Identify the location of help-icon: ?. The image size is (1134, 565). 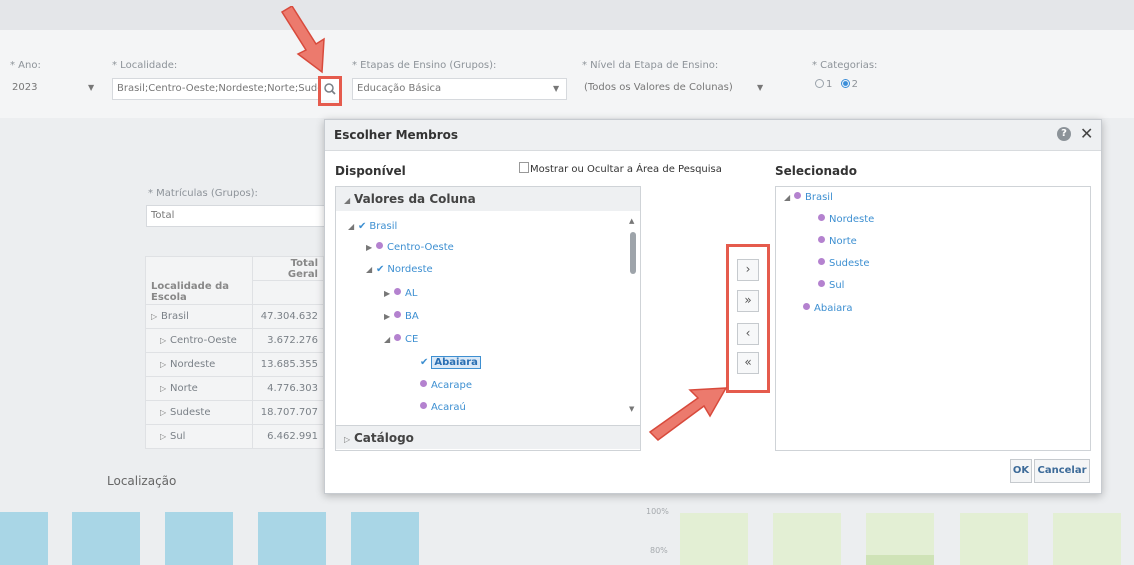
(1064, 134).